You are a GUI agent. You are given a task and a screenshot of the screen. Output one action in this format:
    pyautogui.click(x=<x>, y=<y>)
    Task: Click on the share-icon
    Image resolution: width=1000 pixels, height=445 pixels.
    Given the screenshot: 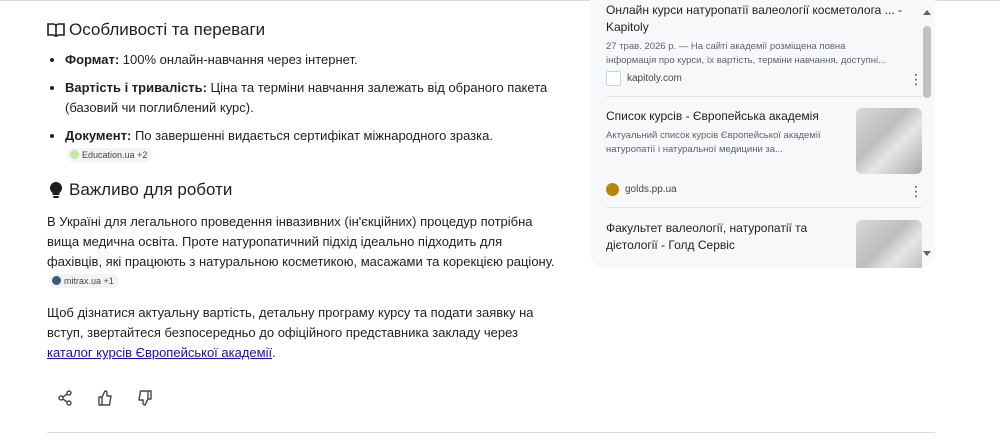 What is the action you would take?
    pyautogui.click(x=65, y=398)
    